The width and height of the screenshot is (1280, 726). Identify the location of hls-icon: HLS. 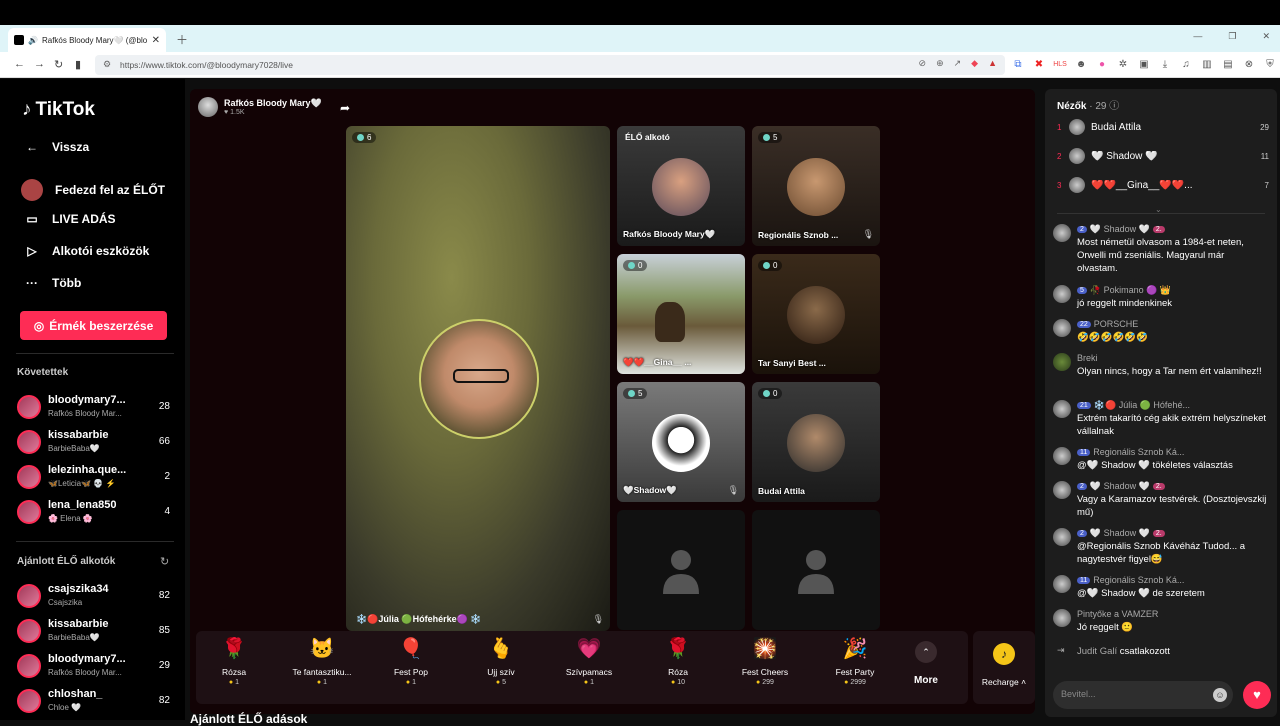
(1060, 64).